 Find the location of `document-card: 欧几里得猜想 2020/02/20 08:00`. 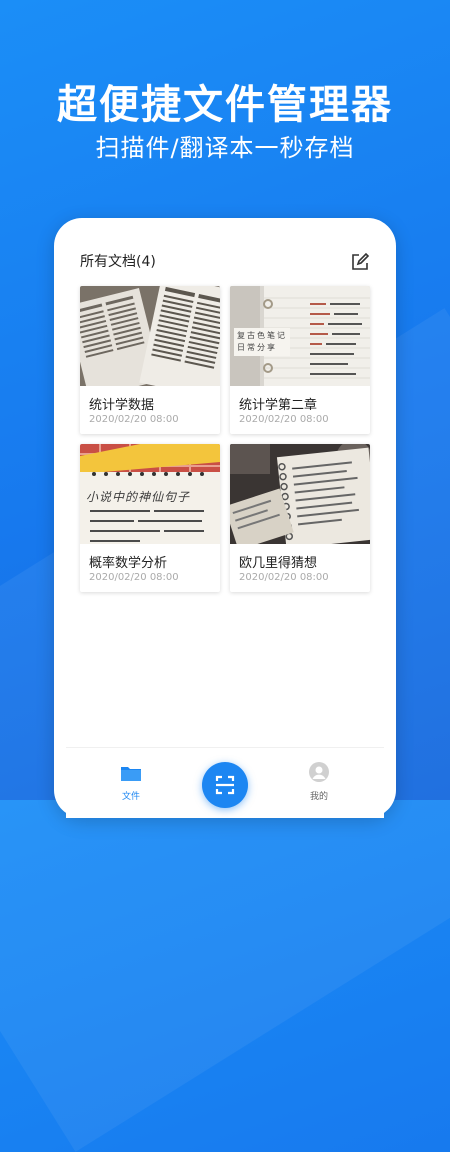

document-card: 欧几里得猜想 2020/02/20 08:00 is located at coordinates (300, 518).